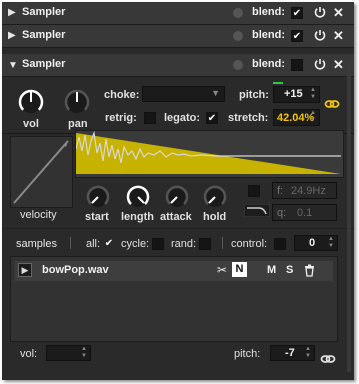  What do you see at coordinates (78, 124) in the screenshot?
I see `pan-label: pan` at bounding box center [78, 124].